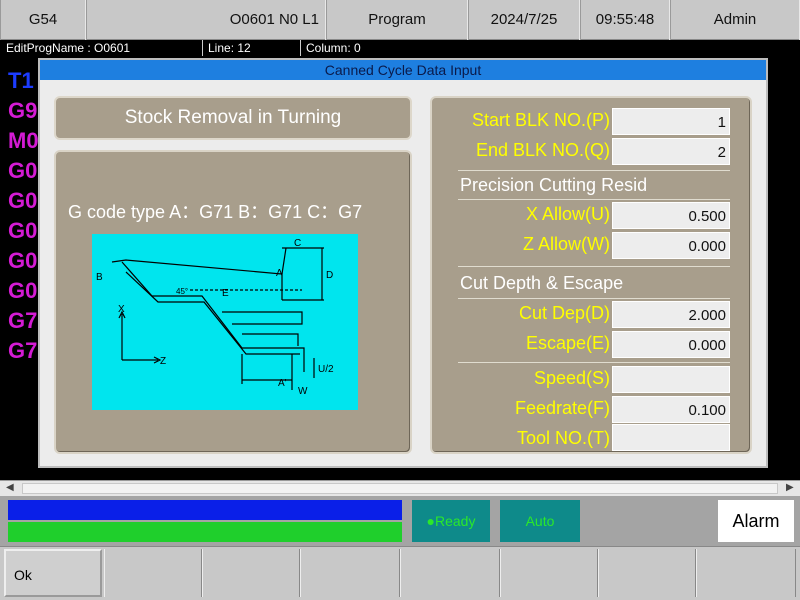 This screenshot has width=800, height=600. Describe the element at coordinates (564, 313) in the screenshot. I see `cut-dep-label: Cut Dep(D)` at that location.